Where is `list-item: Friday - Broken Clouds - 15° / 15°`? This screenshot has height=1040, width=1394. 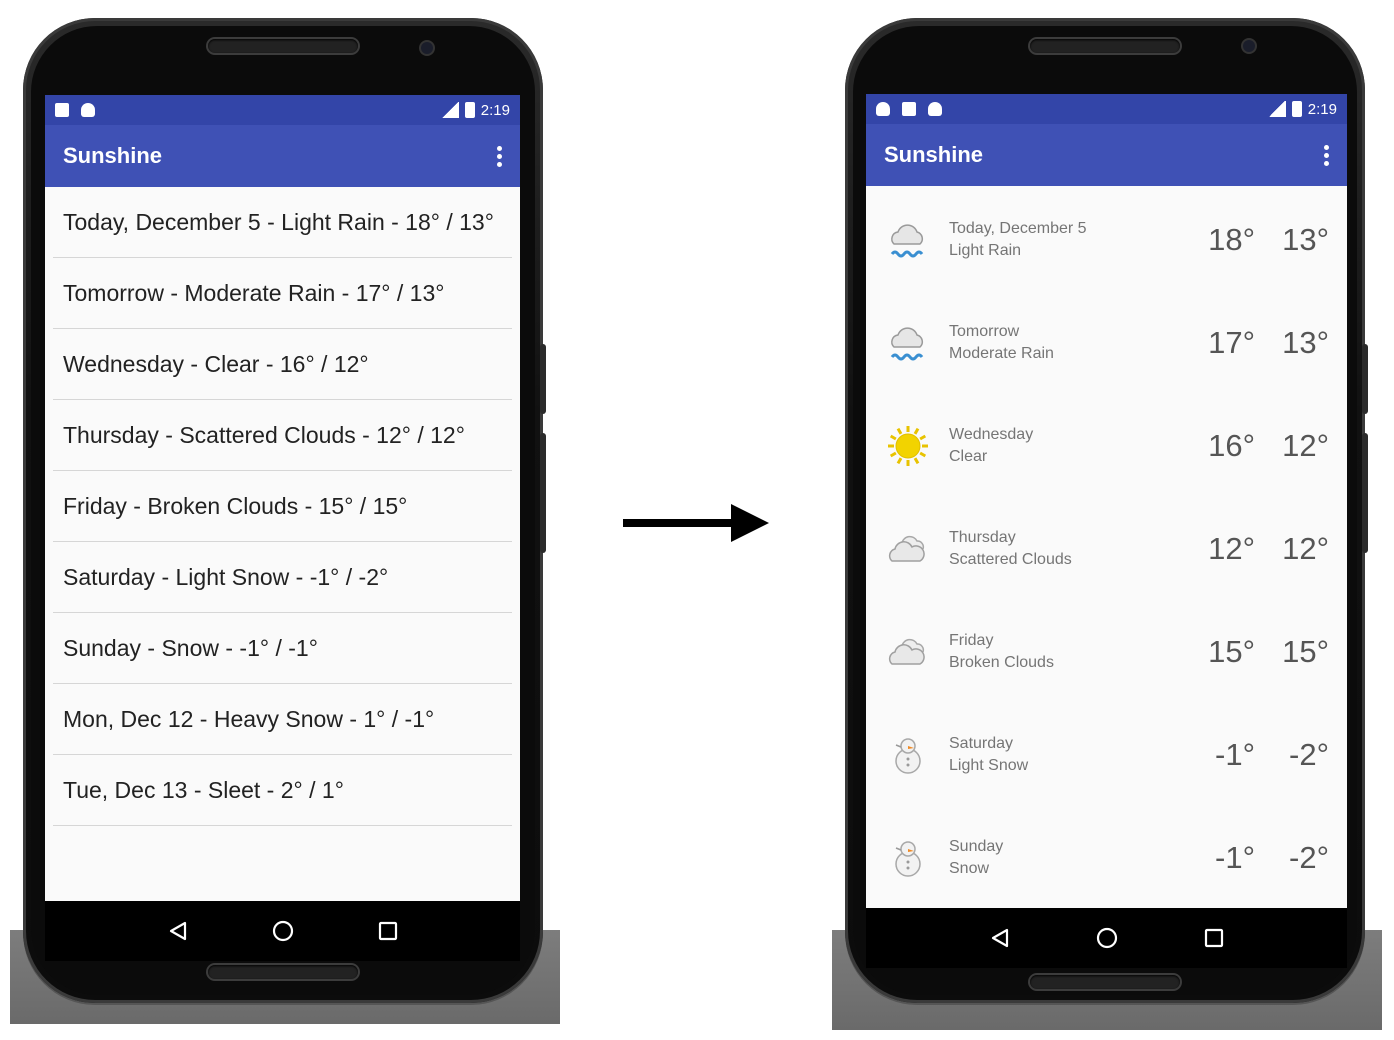 list-item: Friday - Broken Clouds - 15° / 15° is located at coordinates (282, 506).